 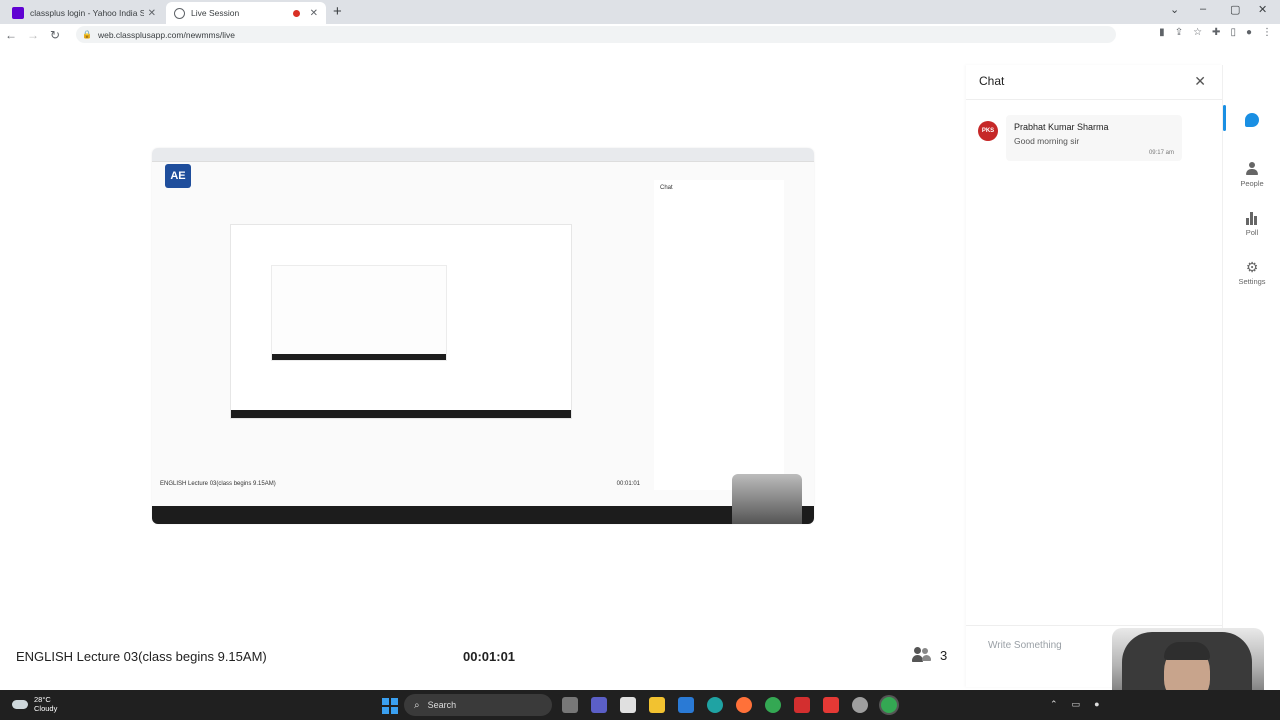 What do you see at coordinates (1252, 281) in the screenshot?
I see `rail-label: Settings` at bounding box center [1252, 281].